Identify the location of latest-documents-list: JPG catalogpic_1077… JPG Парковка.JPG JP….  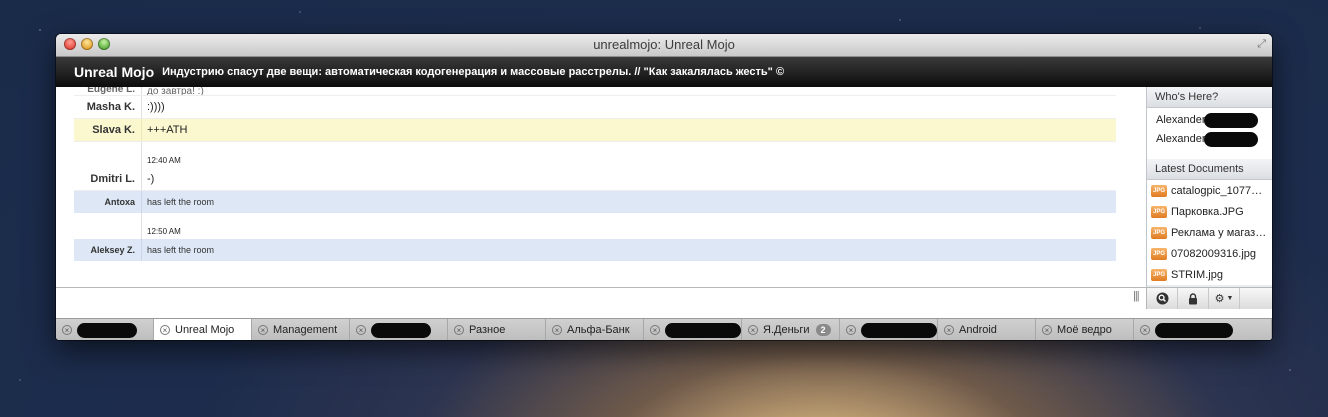
(1209, 232).